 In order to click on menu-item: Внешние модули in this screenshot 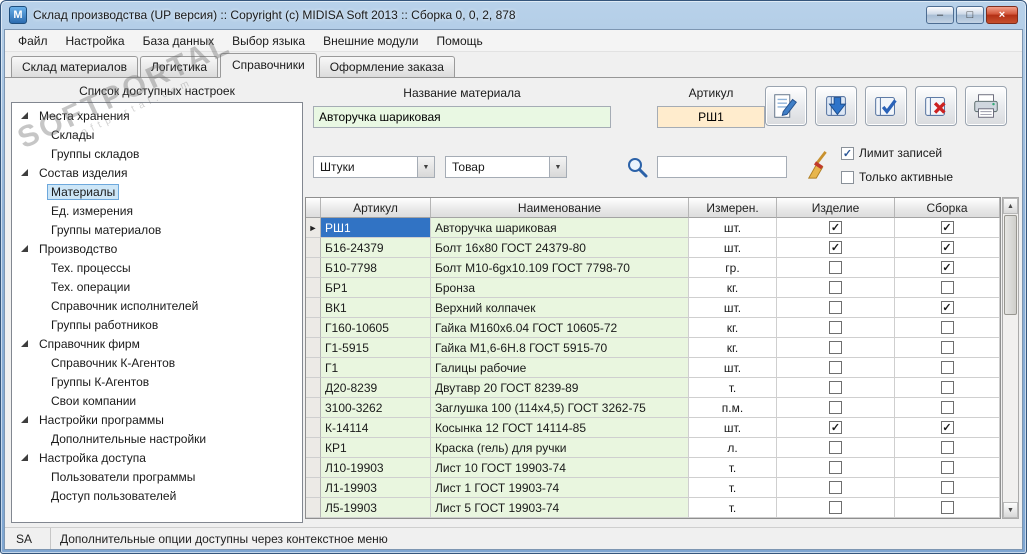, I will do `click(370, 41)`.